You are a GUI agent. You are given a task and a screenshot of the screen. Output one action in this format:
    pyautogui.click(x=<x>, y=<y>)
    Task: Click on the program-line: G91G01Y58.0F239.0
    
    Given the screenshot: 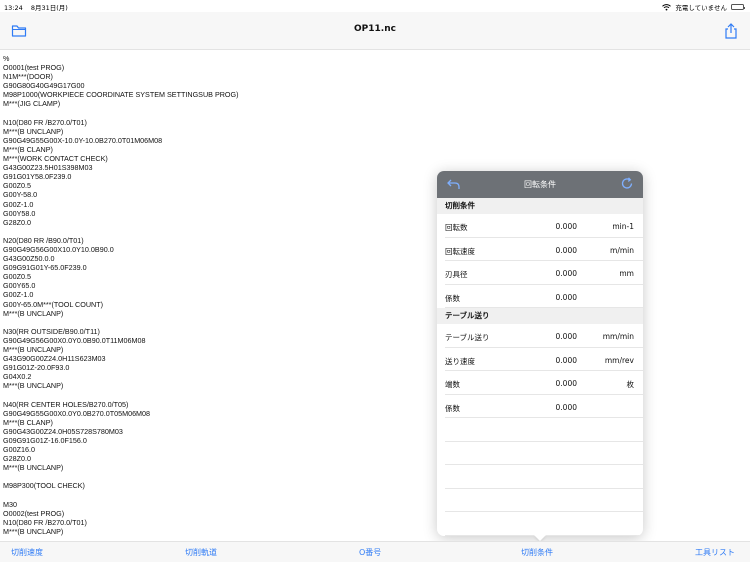 What is the action you would take?
    pyautogui.click(x=37, y=177)
    